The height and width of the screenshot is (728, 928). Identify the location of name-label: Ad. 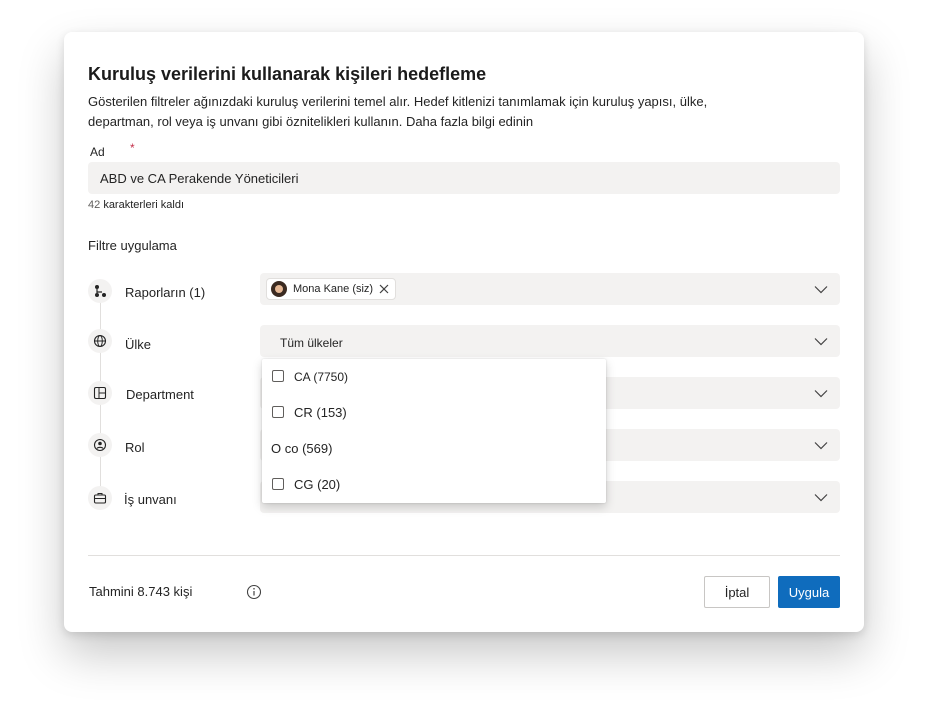
(97, 152).